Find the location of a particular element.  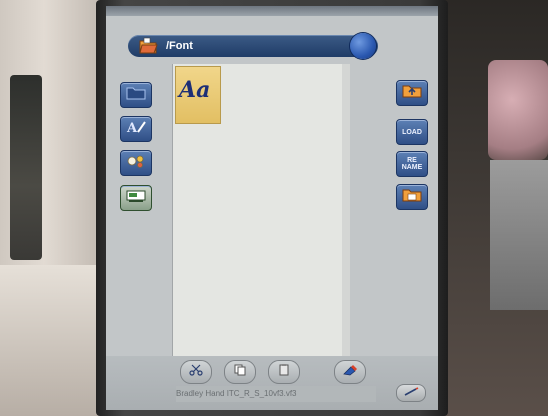

font-file-icon: Aa is located at coordinates (195, 90).